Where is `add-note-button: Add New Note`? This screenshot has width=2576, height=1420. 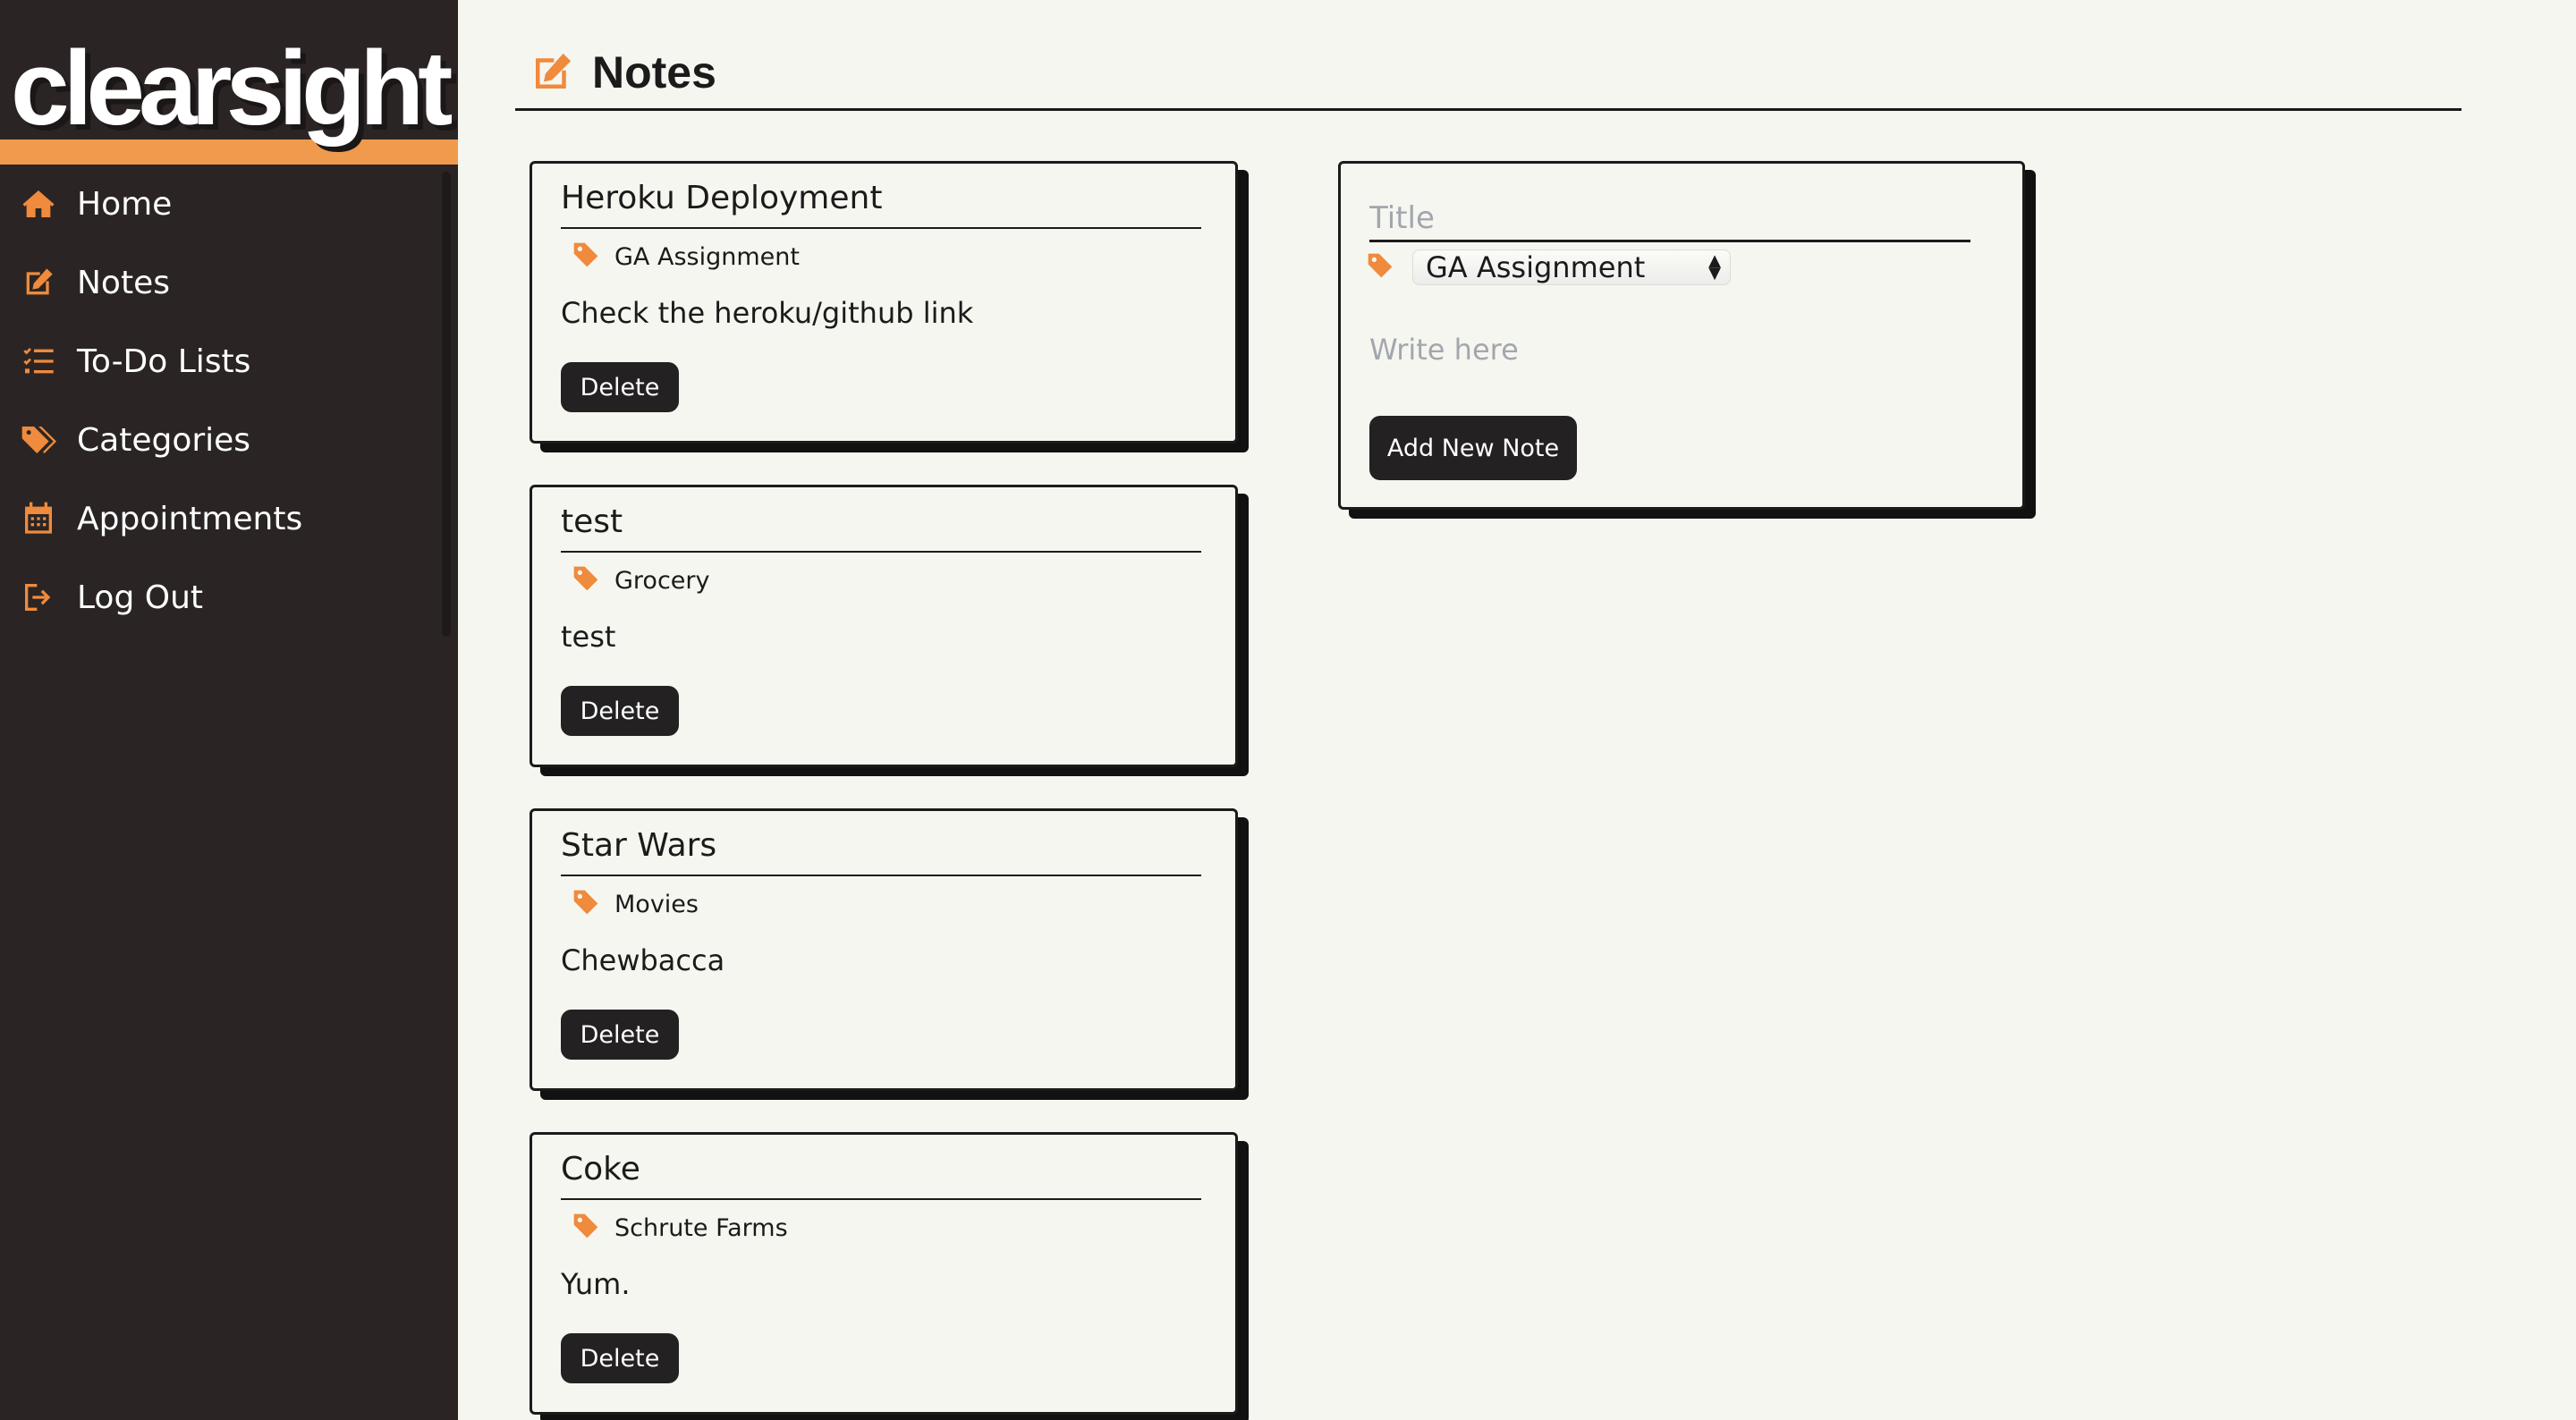
add-note-button: Add New Note is located at coordinates (1473, 448).